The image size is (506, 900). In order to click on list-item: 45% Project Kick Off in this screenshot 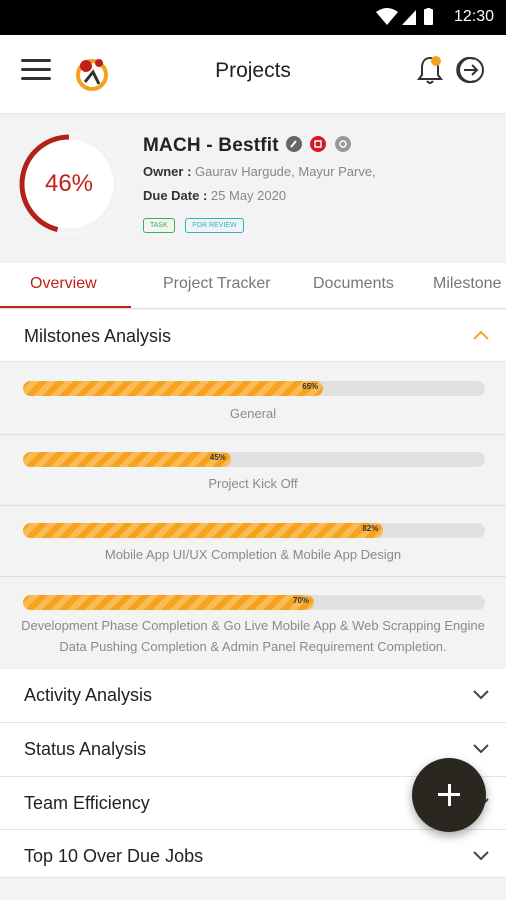, I will do `click(253, 470)`.